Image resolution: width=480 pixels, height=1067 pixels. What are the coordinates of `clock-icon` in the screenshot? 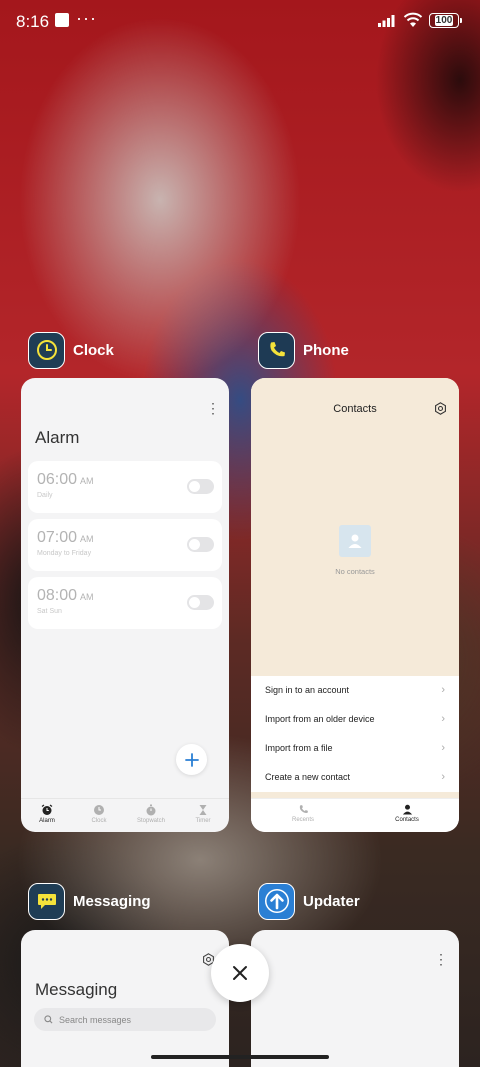 It's located at (46, 350).